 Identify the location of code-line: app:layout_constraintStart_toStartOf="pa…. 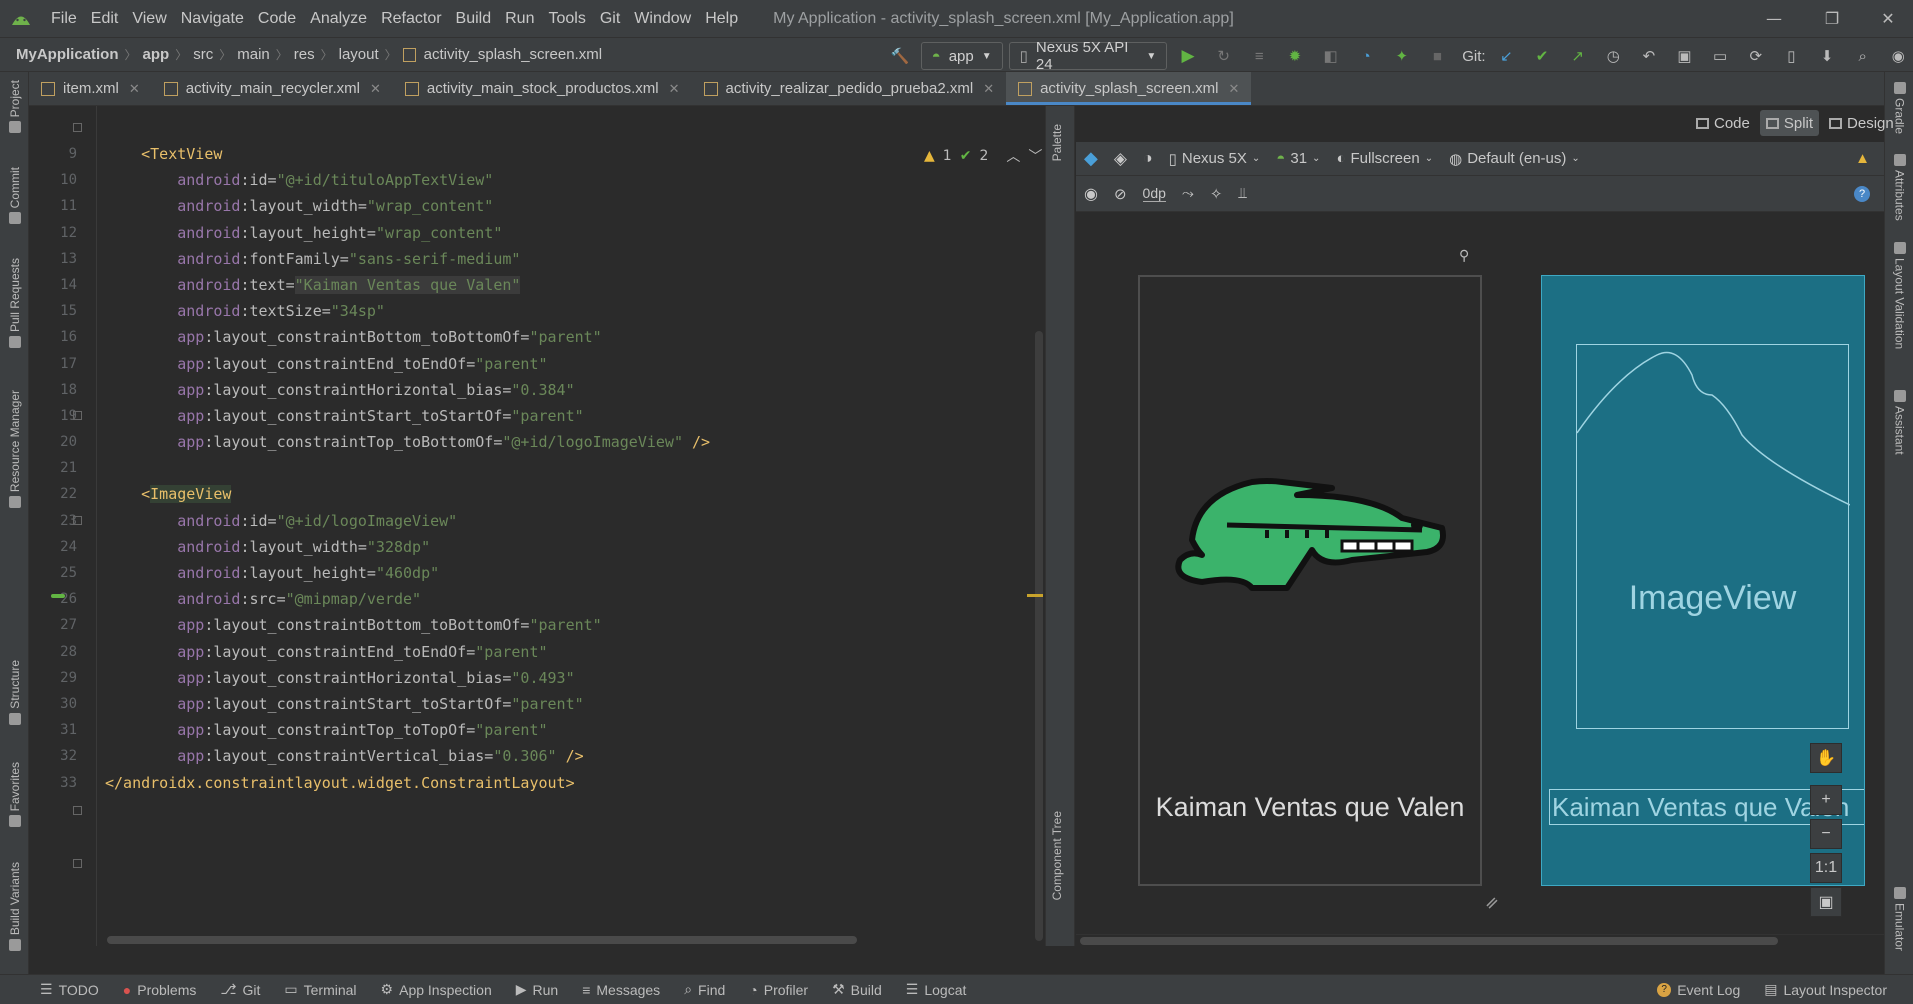
(407, 416).